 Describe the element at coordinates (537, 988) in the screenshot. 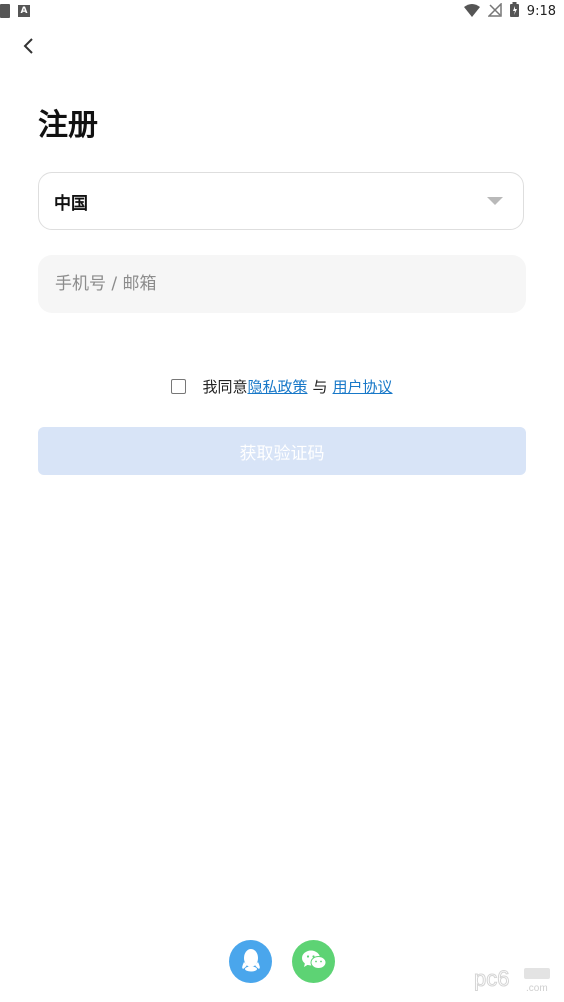

I see `svg-text: .com` at that location.